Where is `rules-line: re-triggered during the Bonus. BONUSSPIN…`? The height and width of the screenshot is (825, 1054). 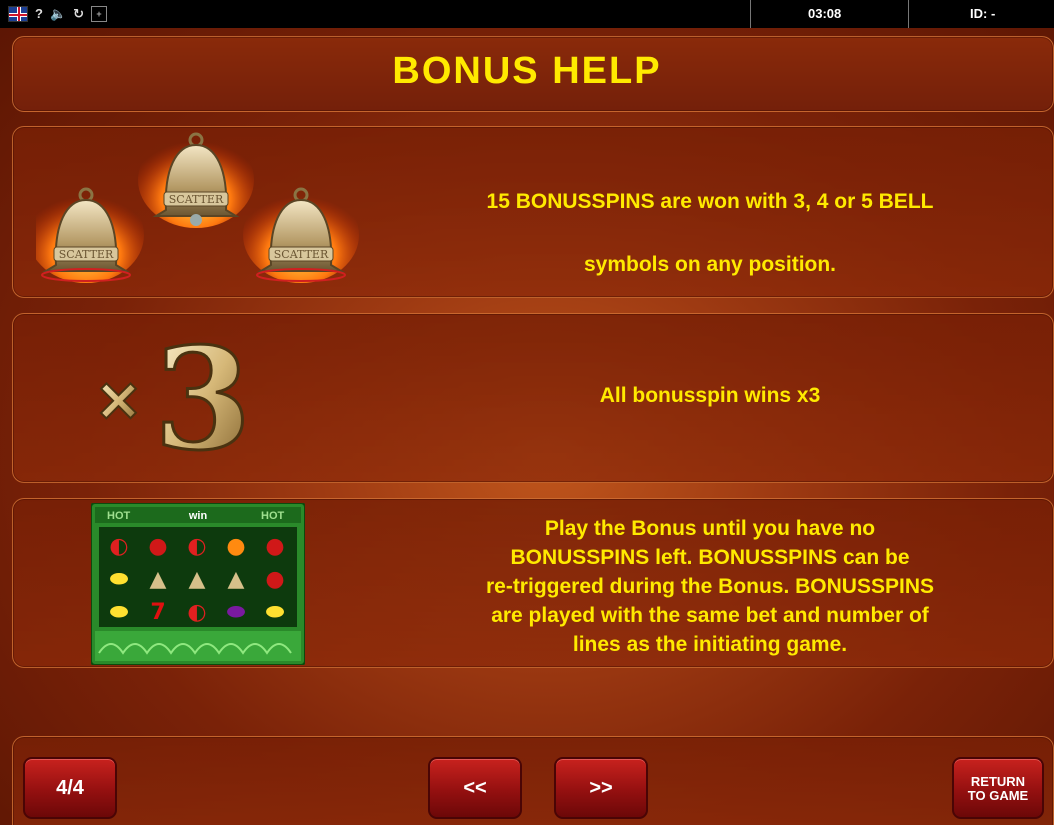
rules-line: re-triggered during the Bonus. BONUSSPIN… is located at coordinates (710, 586).